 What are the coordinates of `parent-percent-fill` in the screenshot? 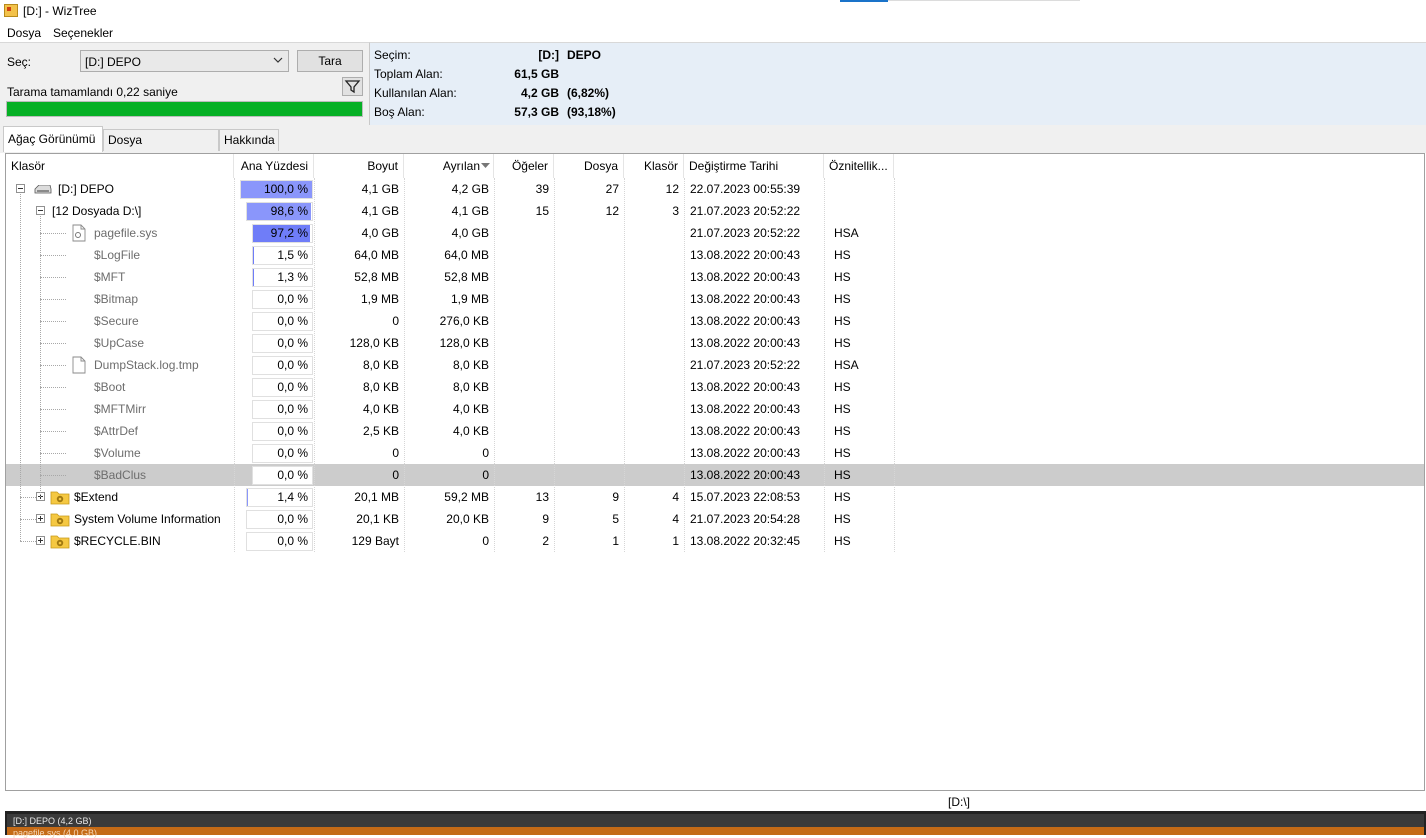 It's located at (247, 497).